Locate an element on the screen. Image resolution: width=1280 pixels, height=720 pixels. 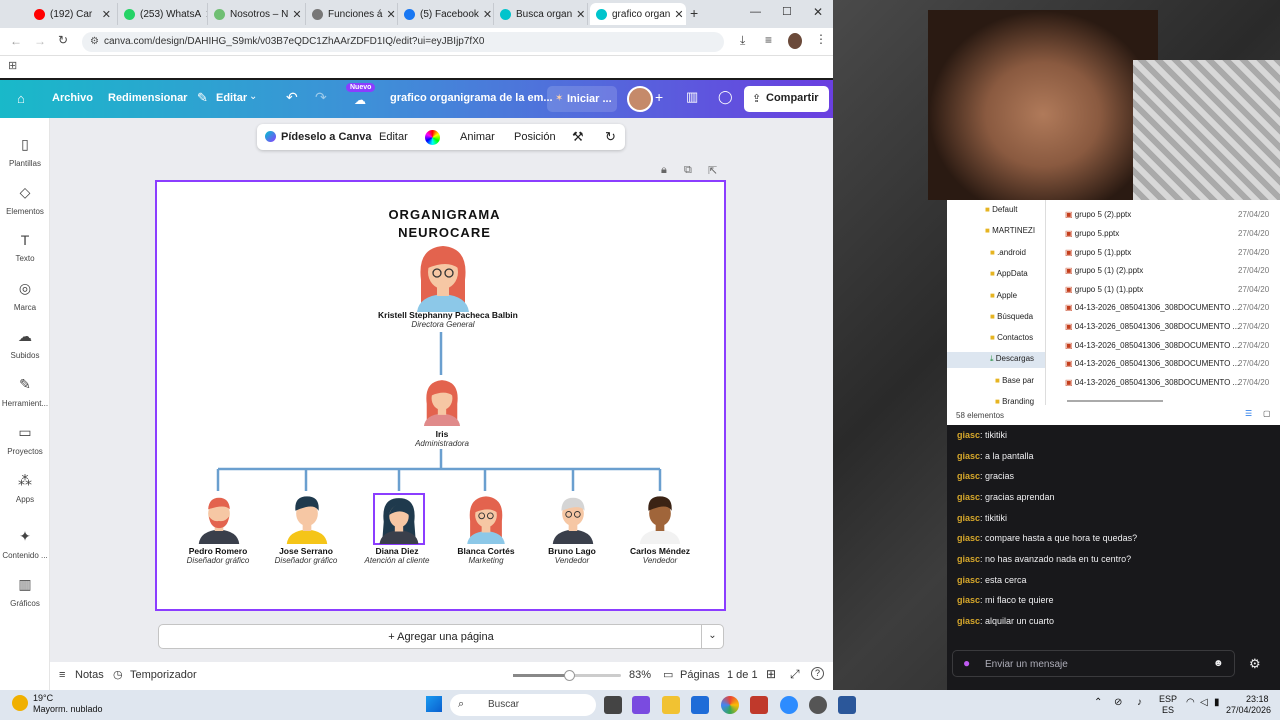
browser-tab: Busca organ ✕ is located at coordinates (541, 14).